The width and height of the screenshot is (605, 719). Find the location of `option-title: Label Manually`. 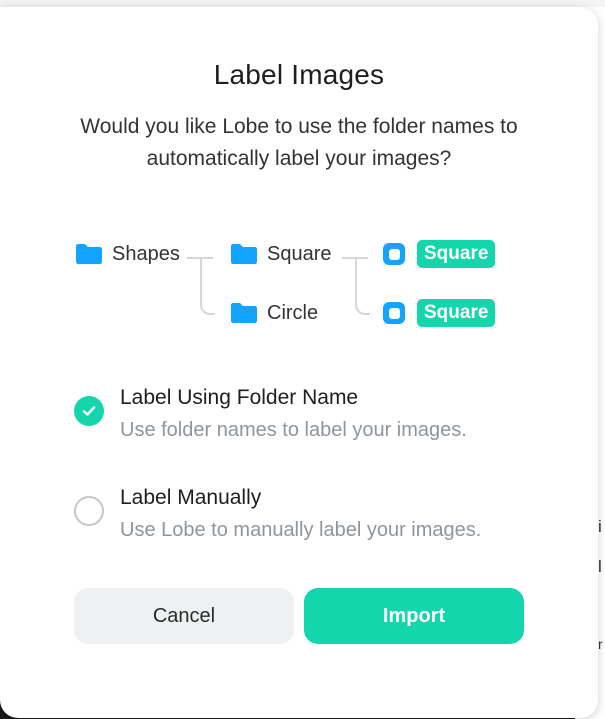

option-title: Label Manually is located at coordinates (191, 497).